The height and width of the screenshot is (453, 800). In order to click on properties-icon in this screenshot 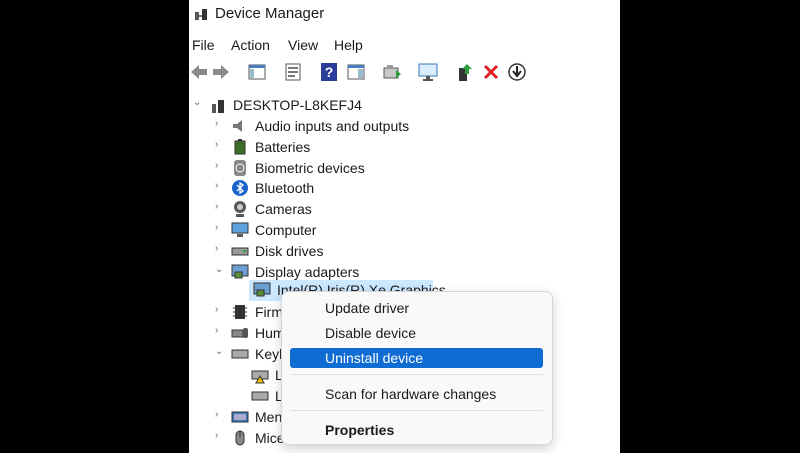, I will do `click(293, 72)`.